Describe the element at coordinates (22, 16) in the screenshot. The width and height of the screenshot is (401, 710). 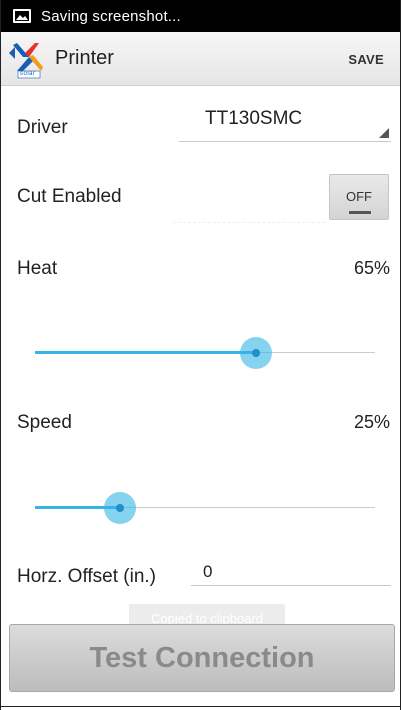
I see `image-icon` at that location.